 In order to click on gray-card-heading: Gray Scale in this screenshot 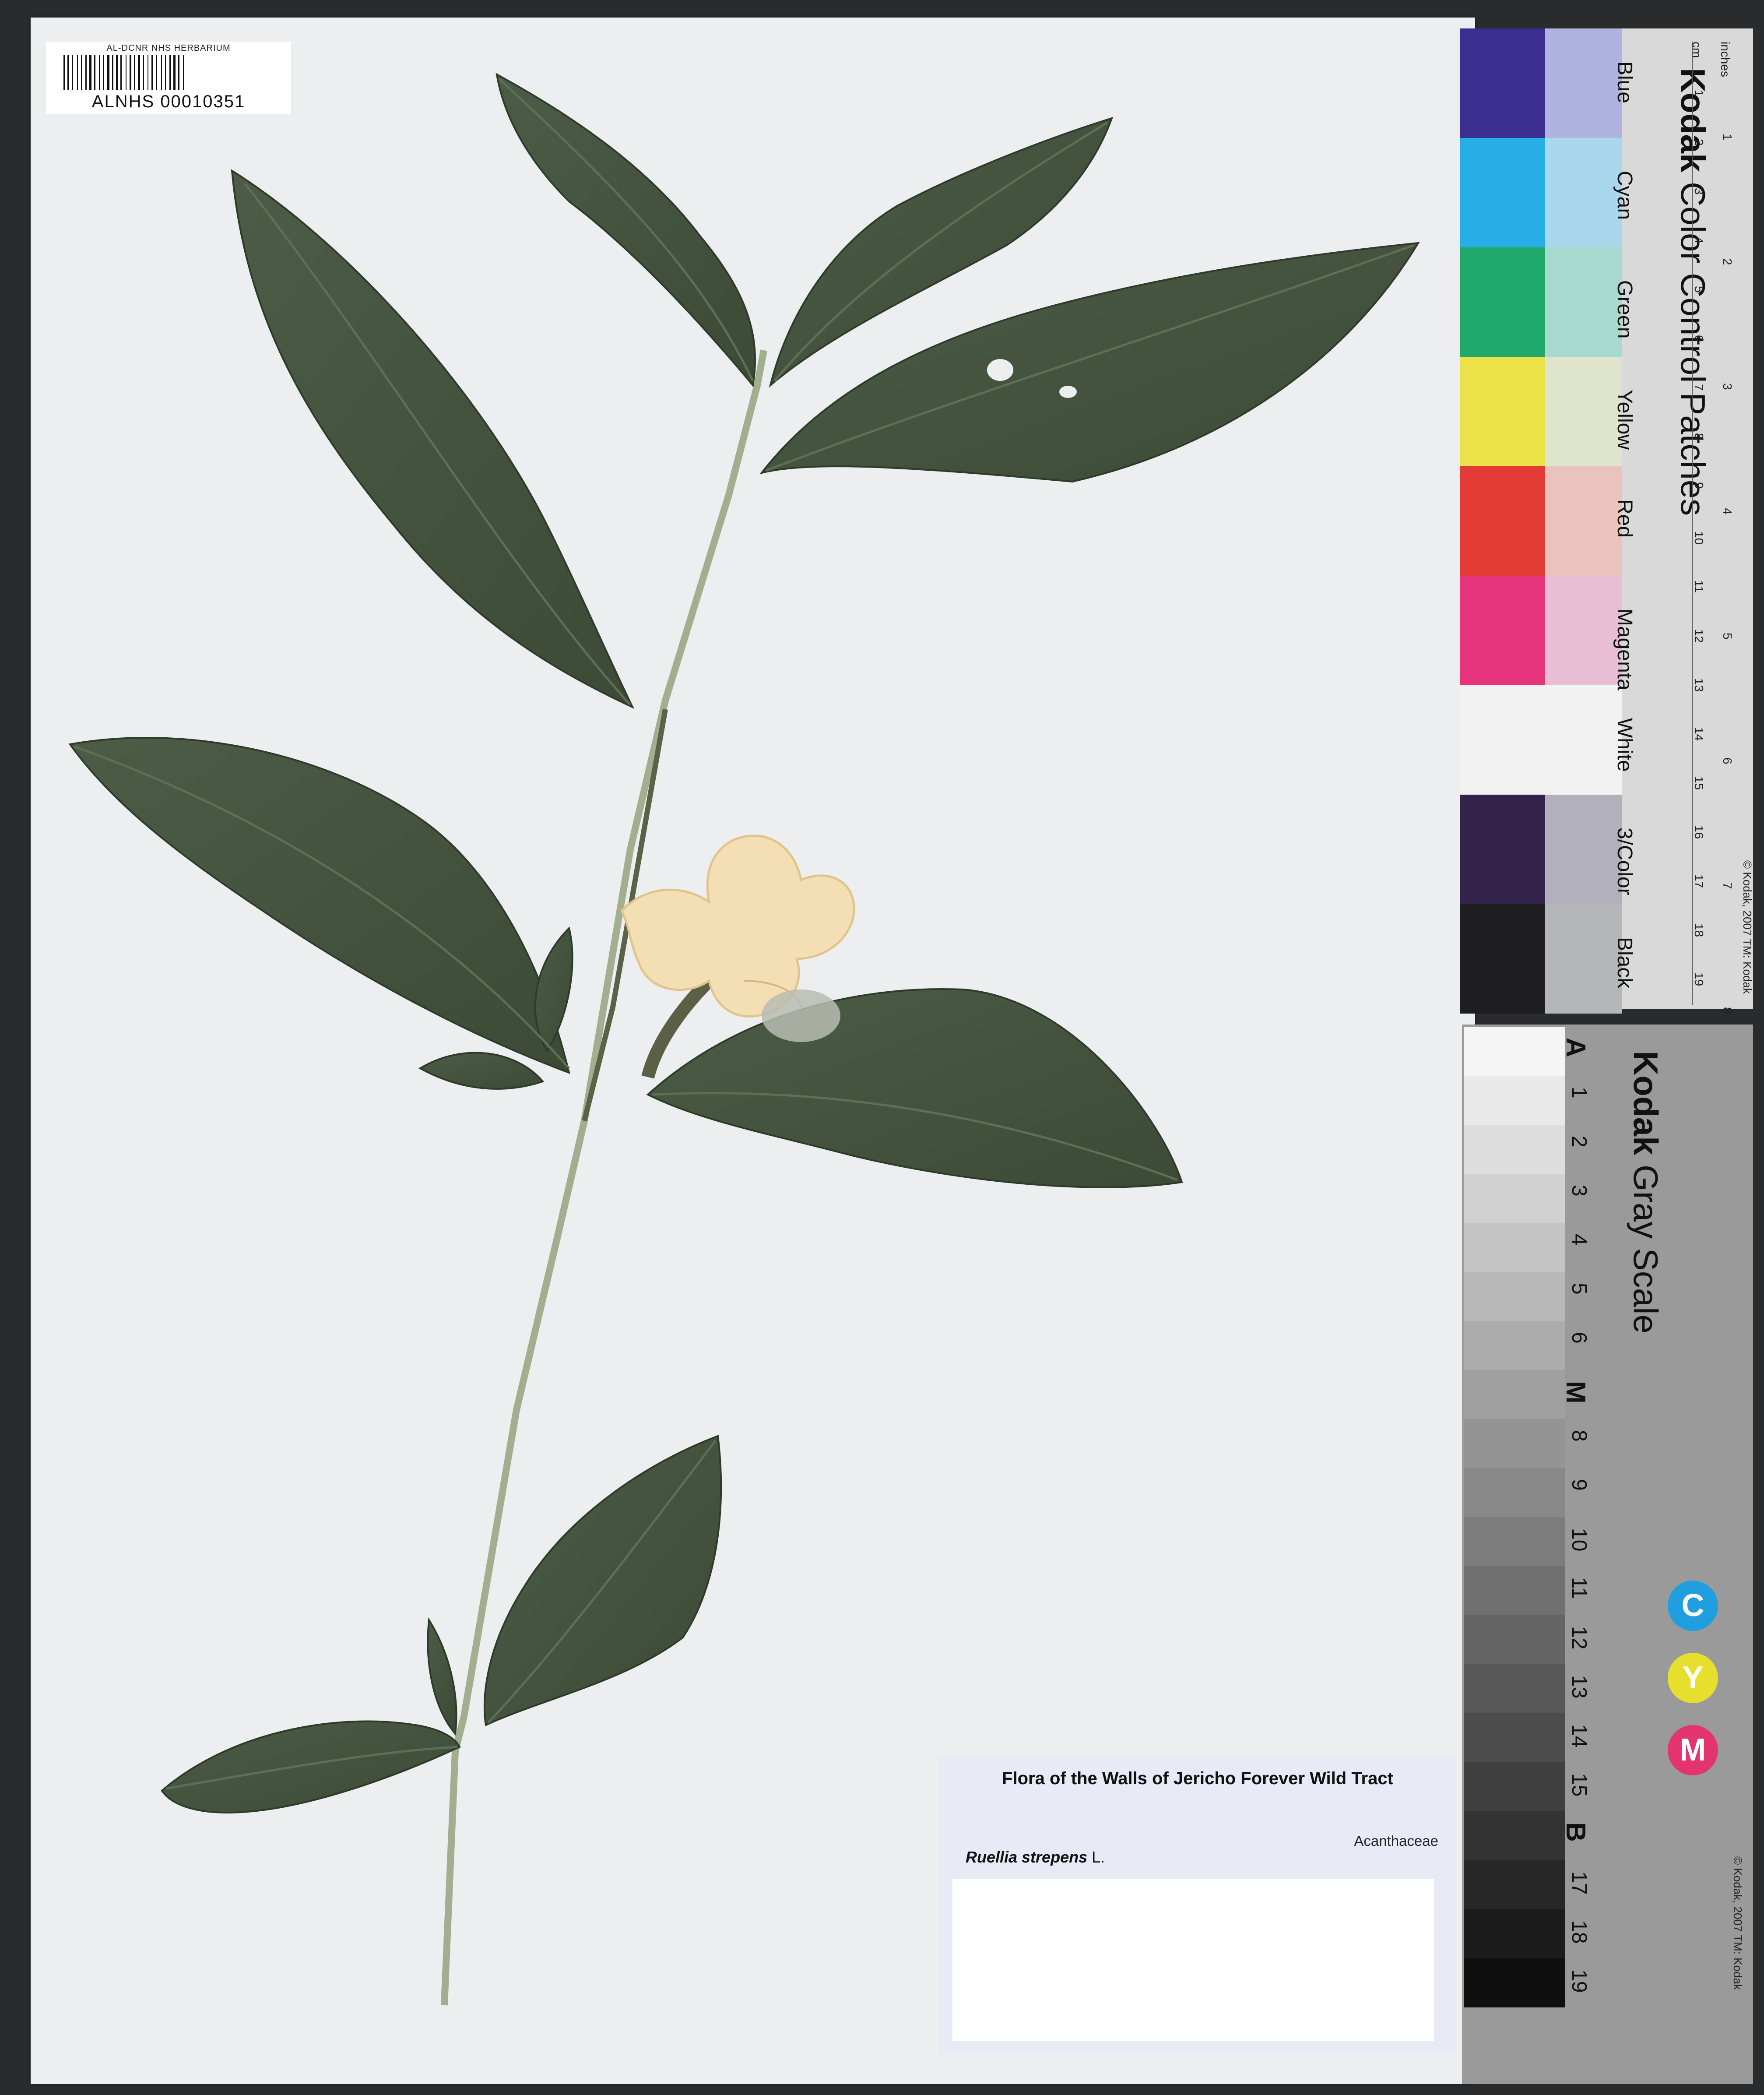, I will do `click(1646, 1249)`.